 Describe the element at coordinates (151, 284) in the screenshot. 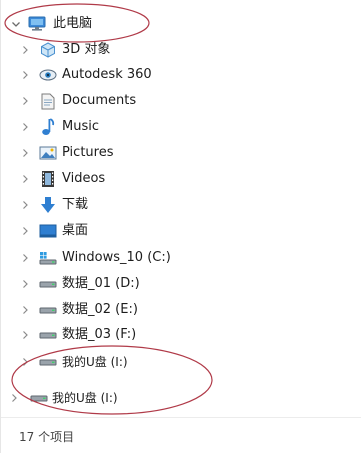

I see `tree-item-drive-d: 数据_01 (D:)` at that location.